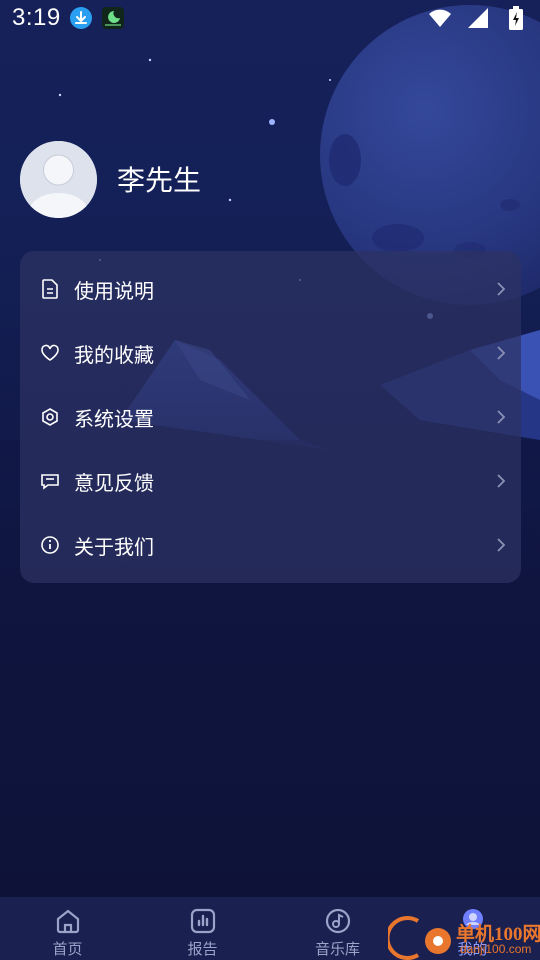 Image resolution: width=540 pixels, height=960 pixels. What do you see at coordinates (67, 949) in the screenshot?
I see `nav-label: 首页` at bounding box center [67, 949].